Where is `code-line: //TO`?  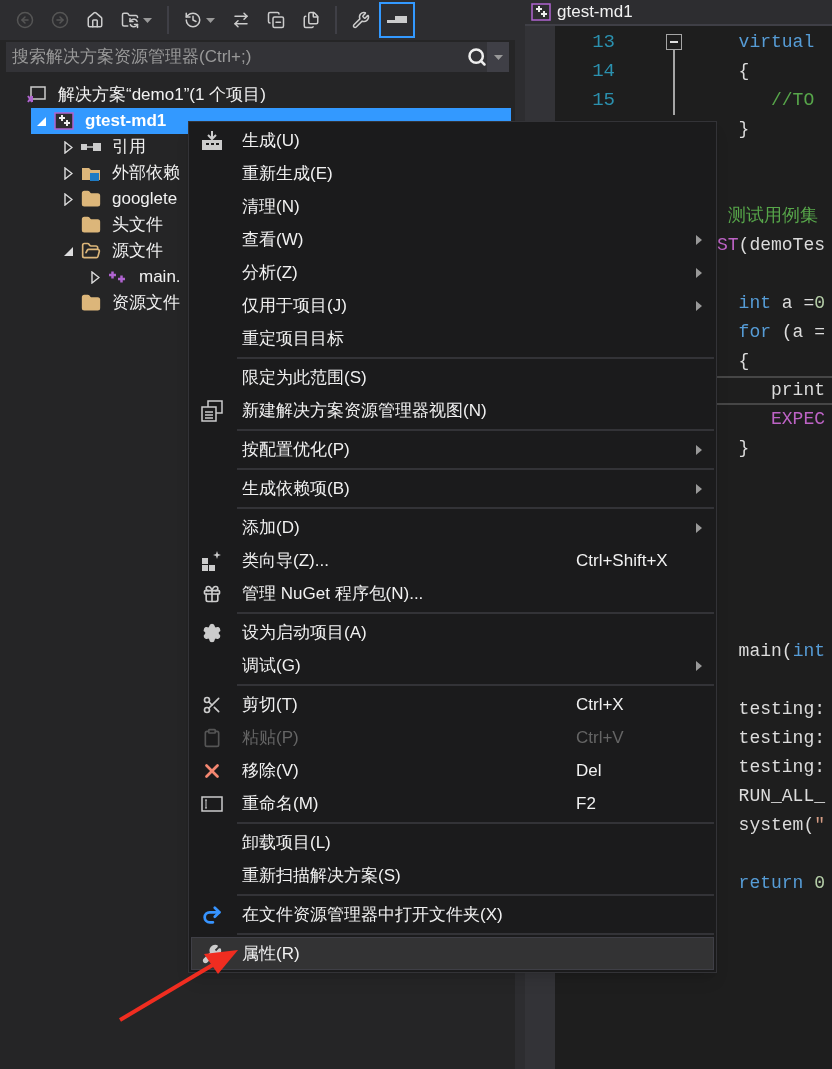 code-line: //TO is located at coordinates (793, 100).